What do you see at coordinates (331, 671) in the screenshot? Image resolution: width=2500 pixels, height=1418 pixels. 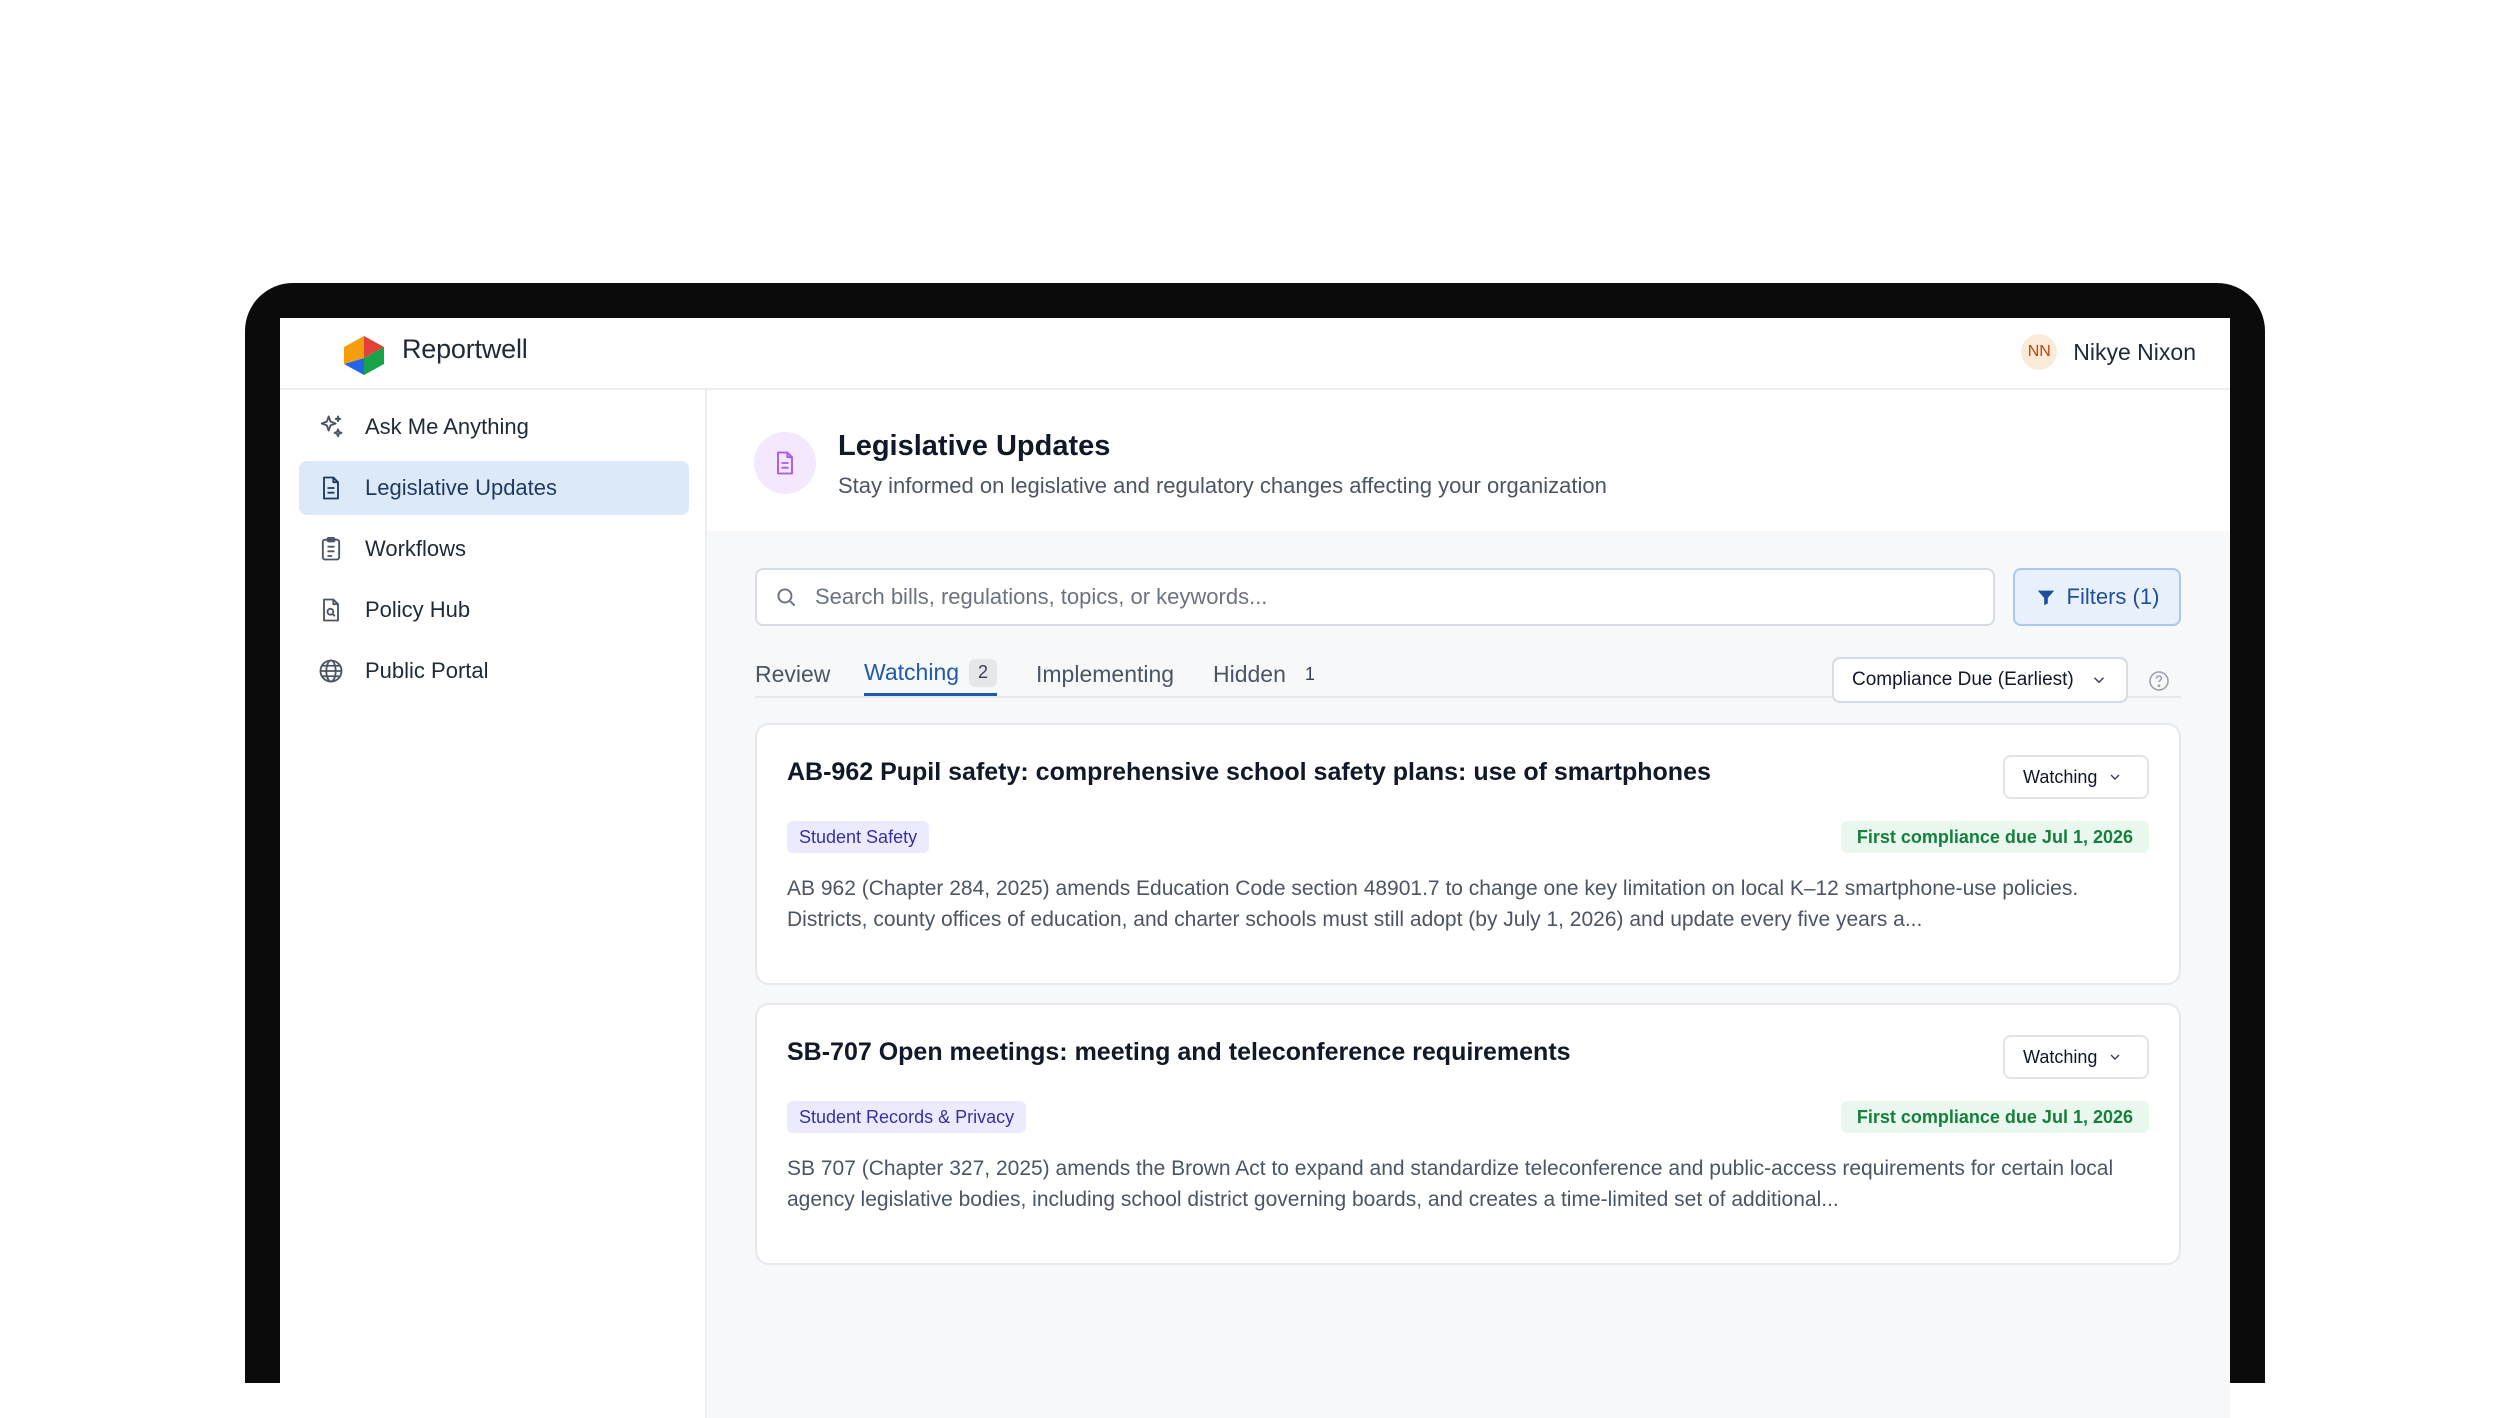 I see `globe-icon` at bounding box center [331, 671].